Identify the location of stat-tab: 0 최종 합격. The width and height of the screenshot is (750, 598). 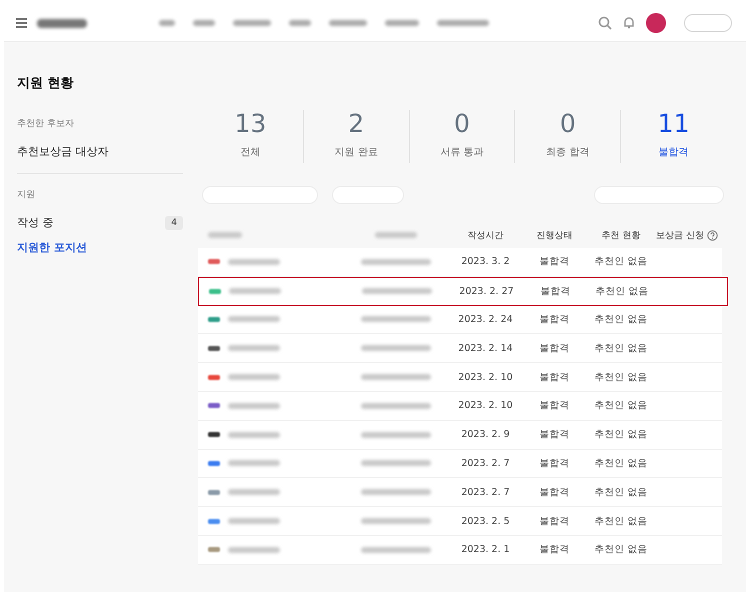
(567, 136).